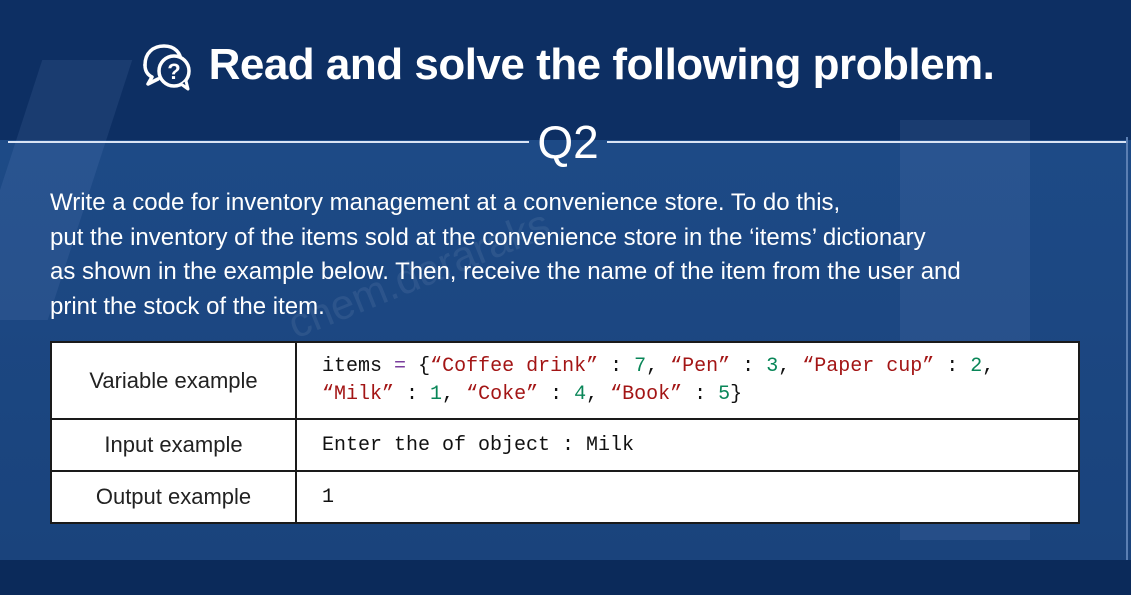  What do you see at coordinates (173, 497) in the screenshot?
I see `row-label: Output example` at bounding box center [173, 497].